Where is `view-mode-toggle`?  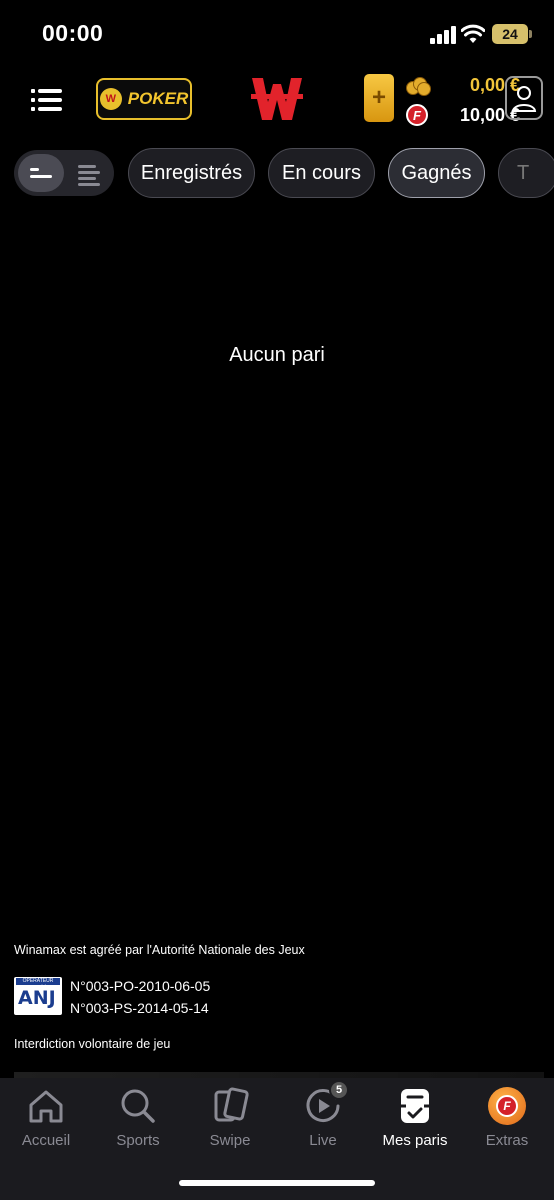 view-mode-toggle is located at coordinates (64, 173).